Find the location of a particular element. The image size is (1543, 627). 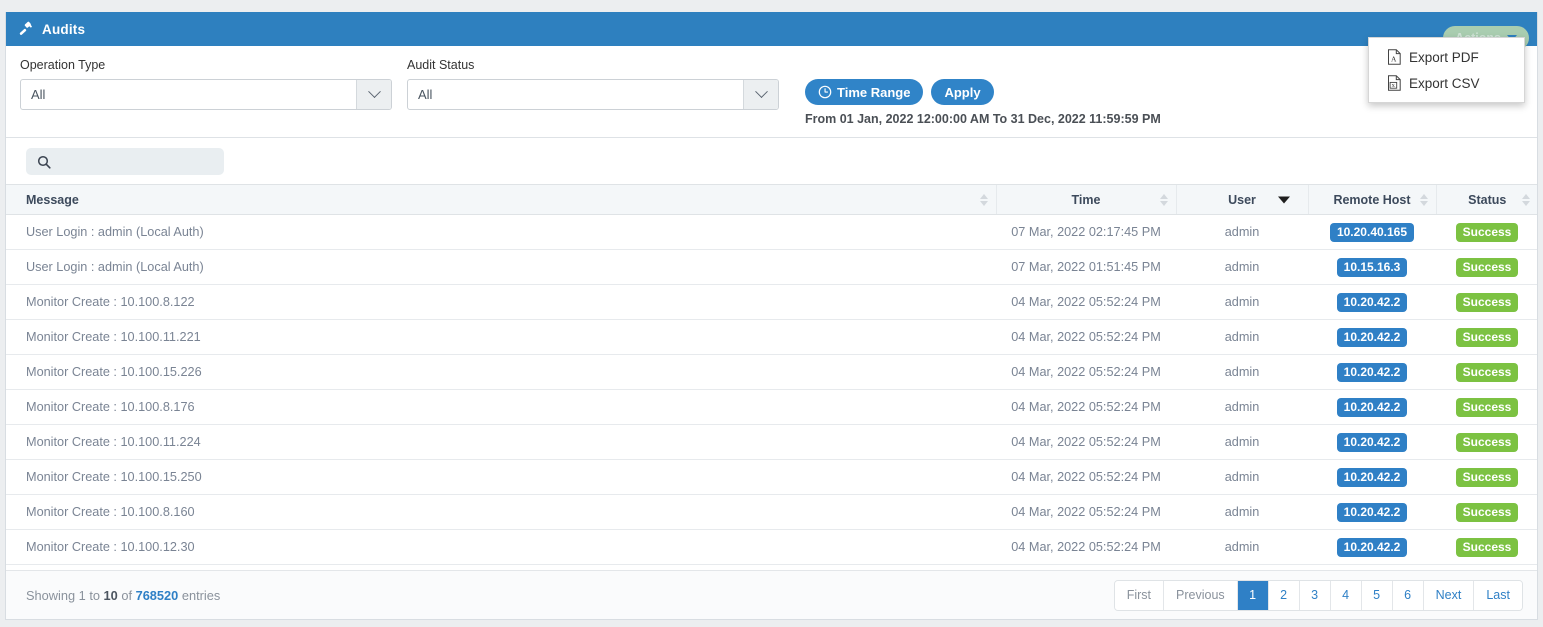

cell-remote-host: 10.20.40.165 is located at coordinates (1372, 232).